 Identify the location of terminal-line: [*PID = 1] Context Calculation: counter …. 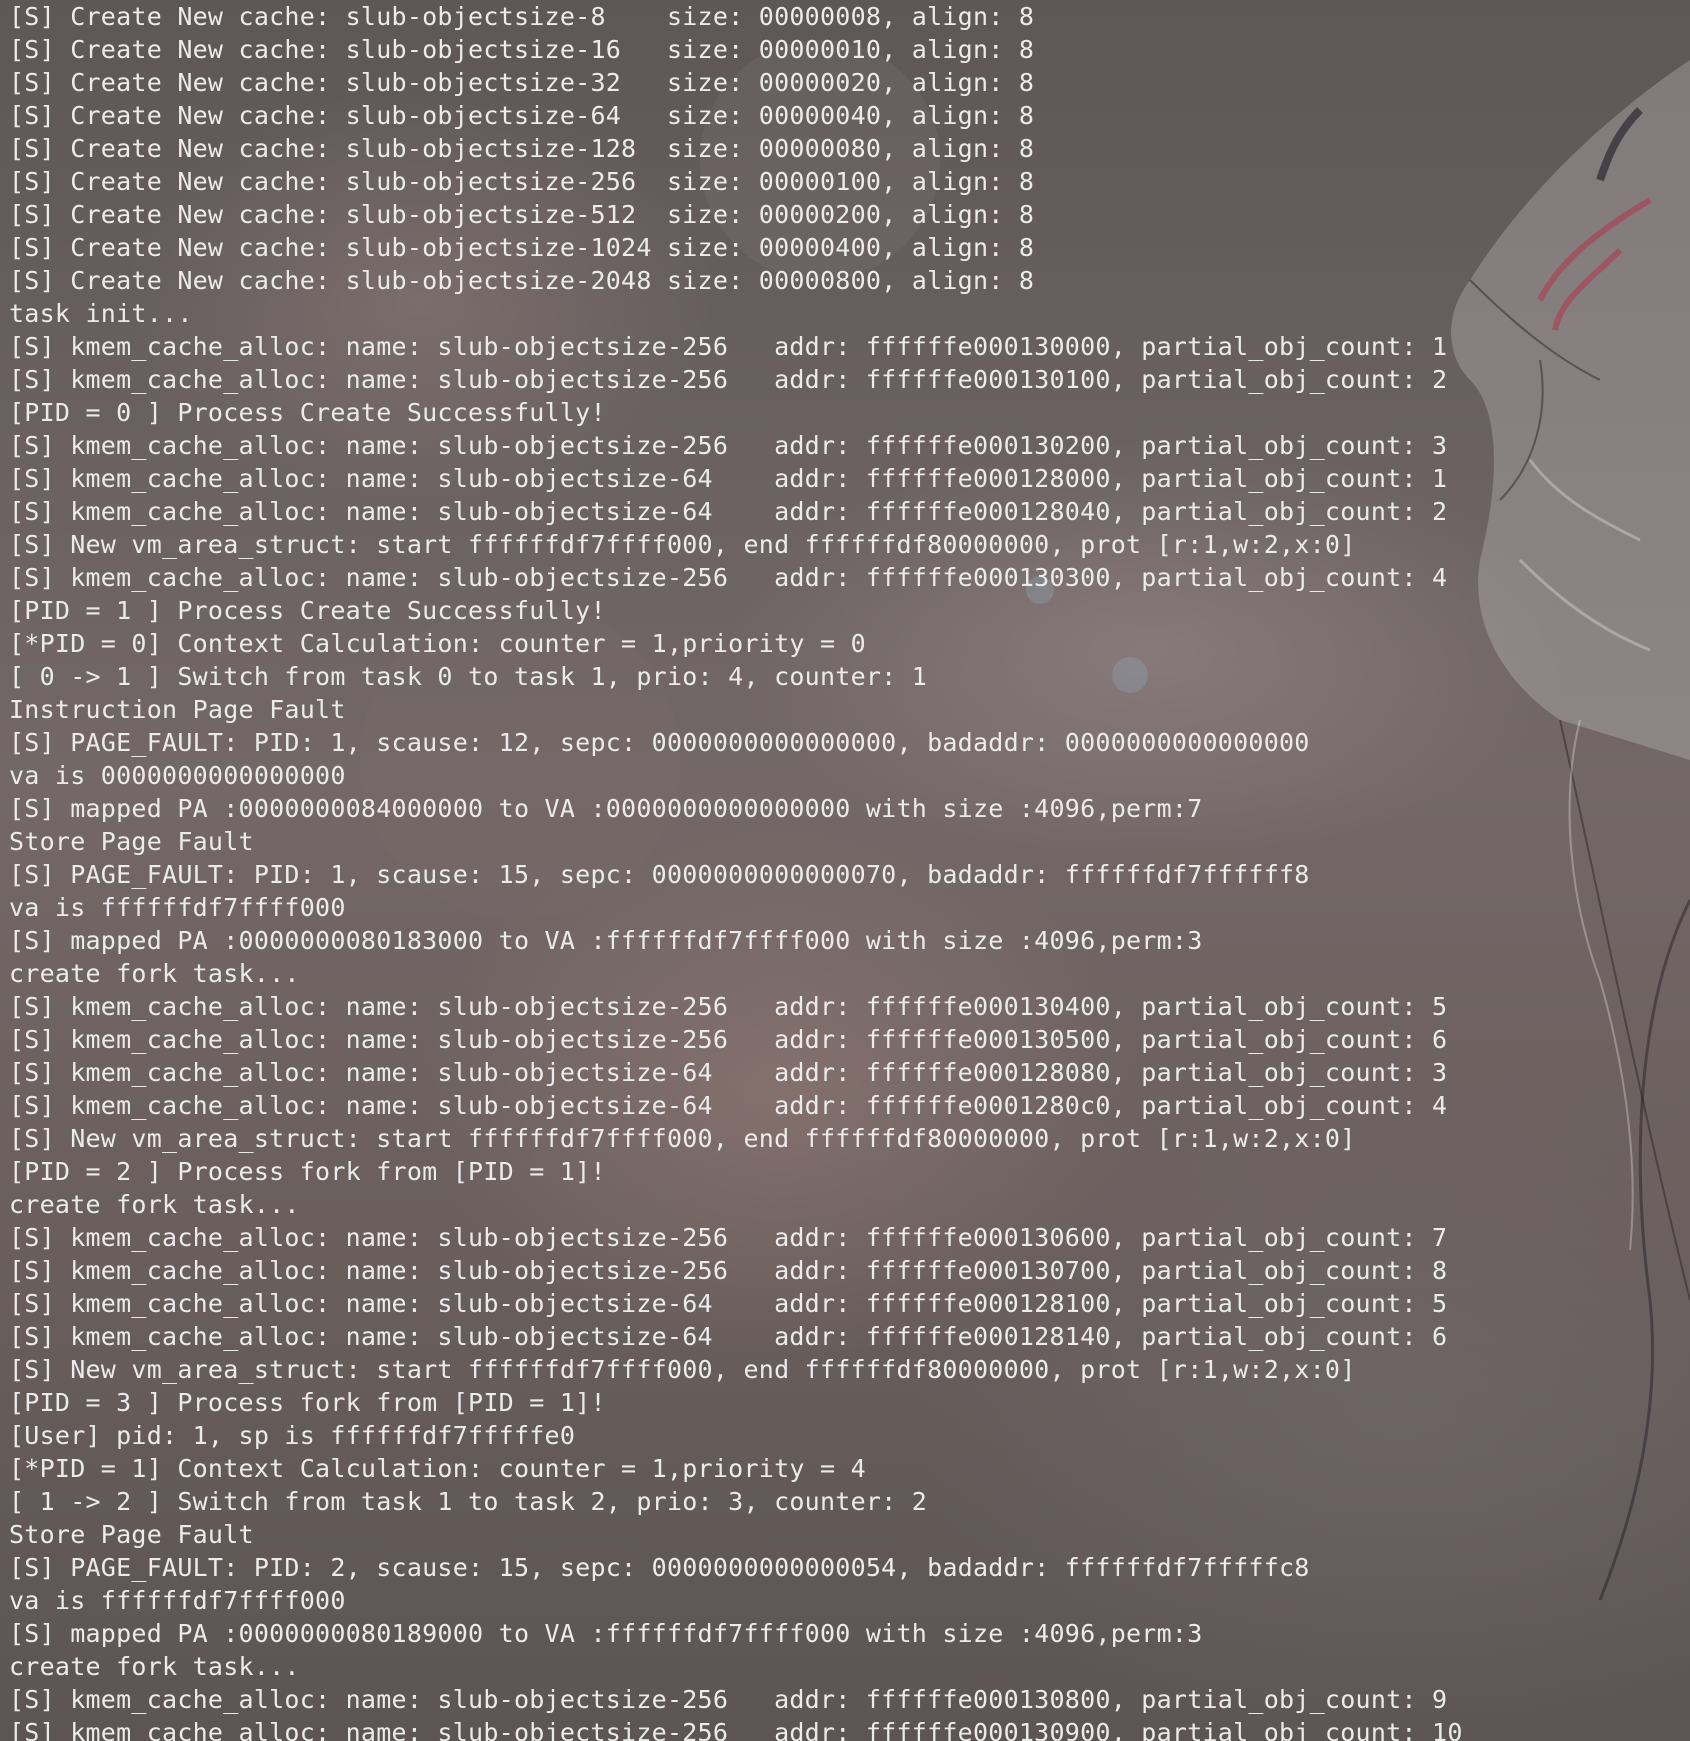
(437, 1468).